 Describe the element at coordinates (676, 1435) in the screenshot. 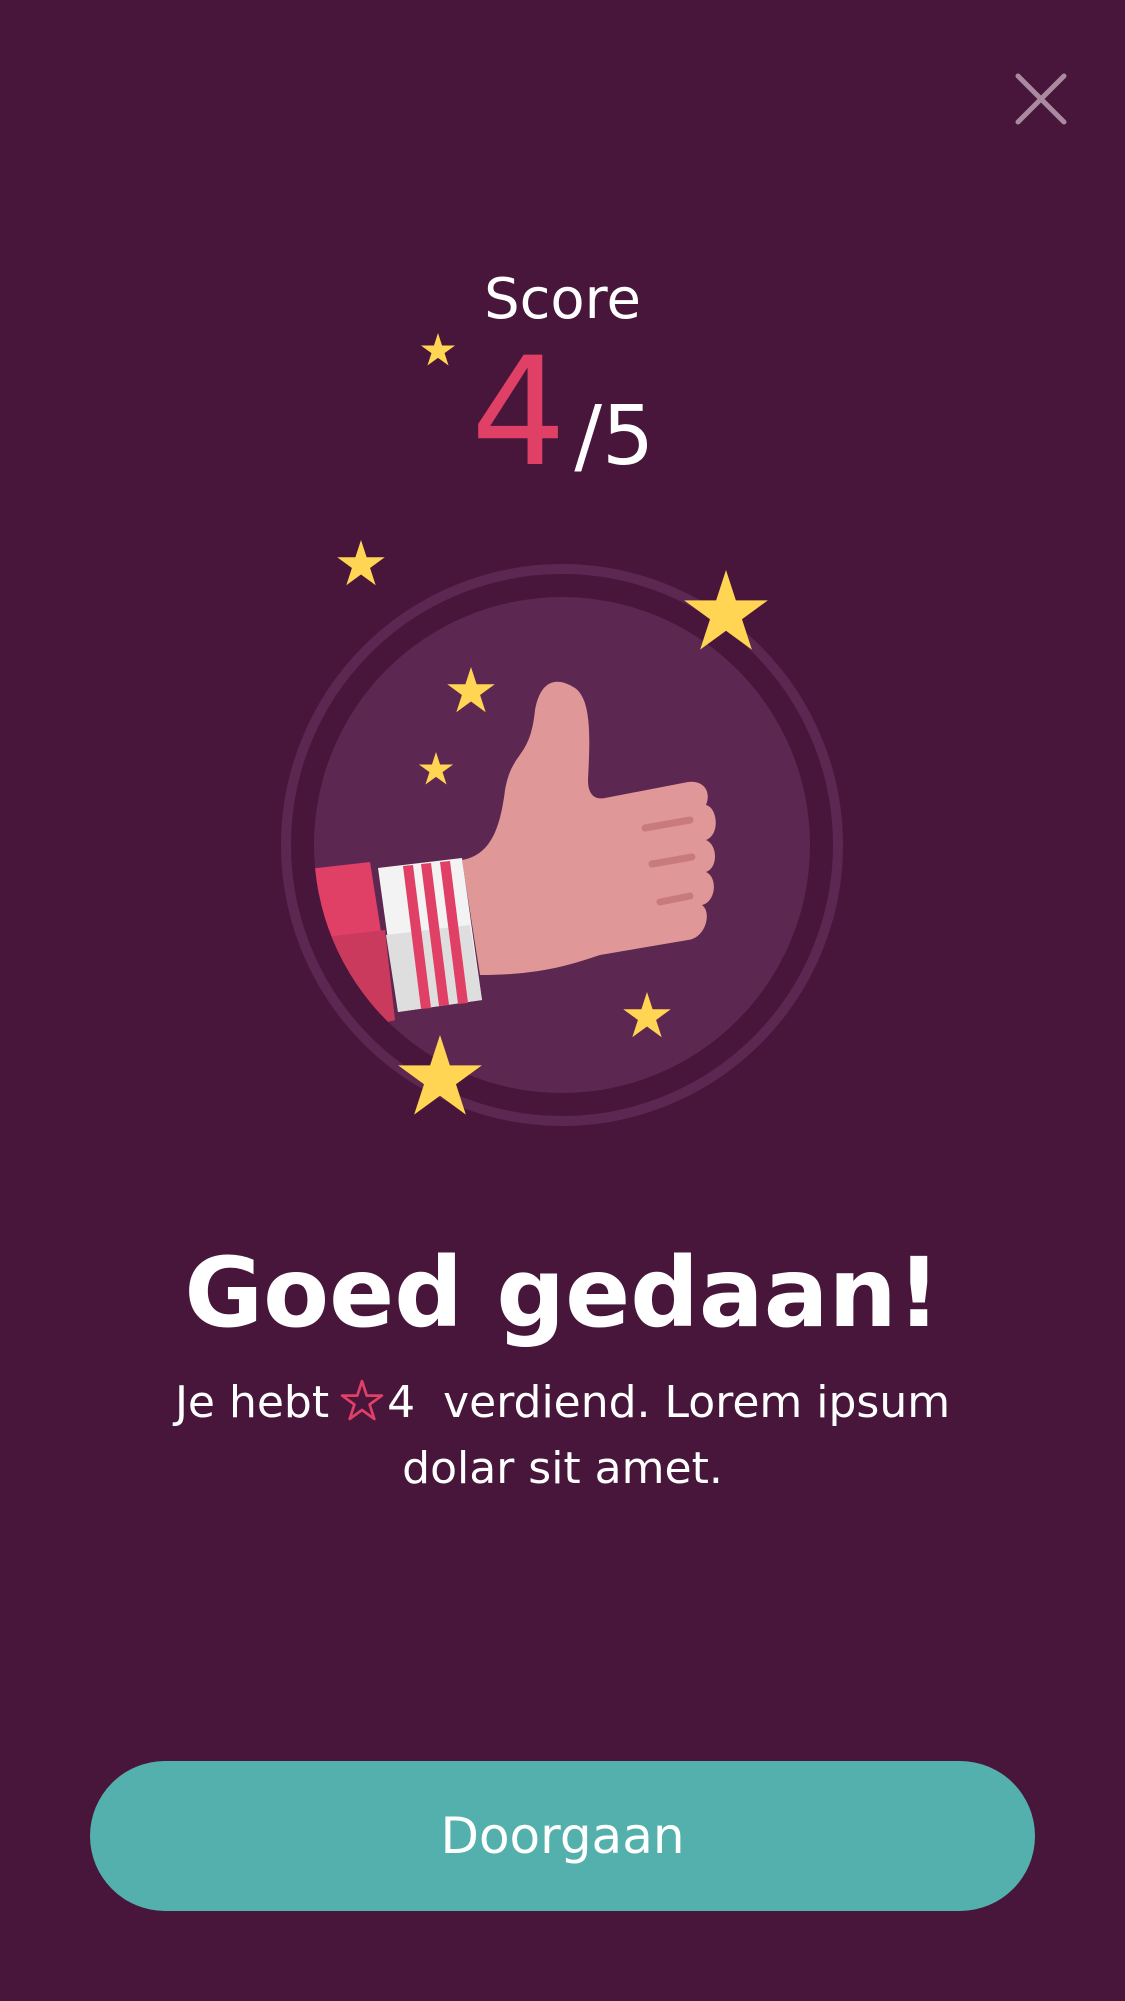

I see `result-text-after: verdiend. Lorem ipsum dolar sit amet.` at that location.